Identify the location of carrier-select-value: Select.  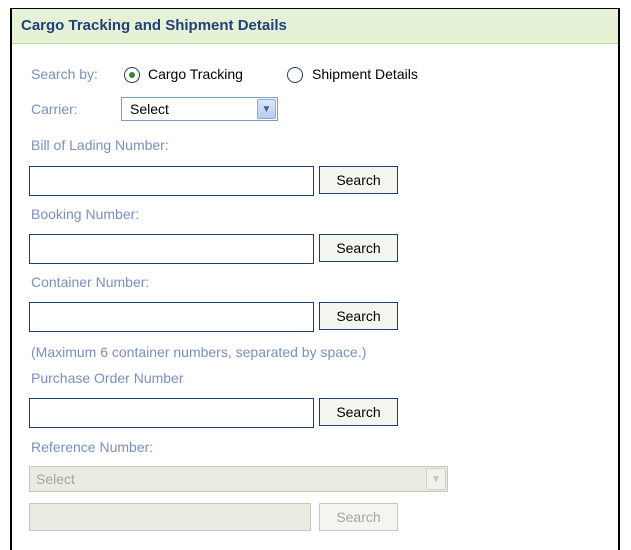
(149, 109).